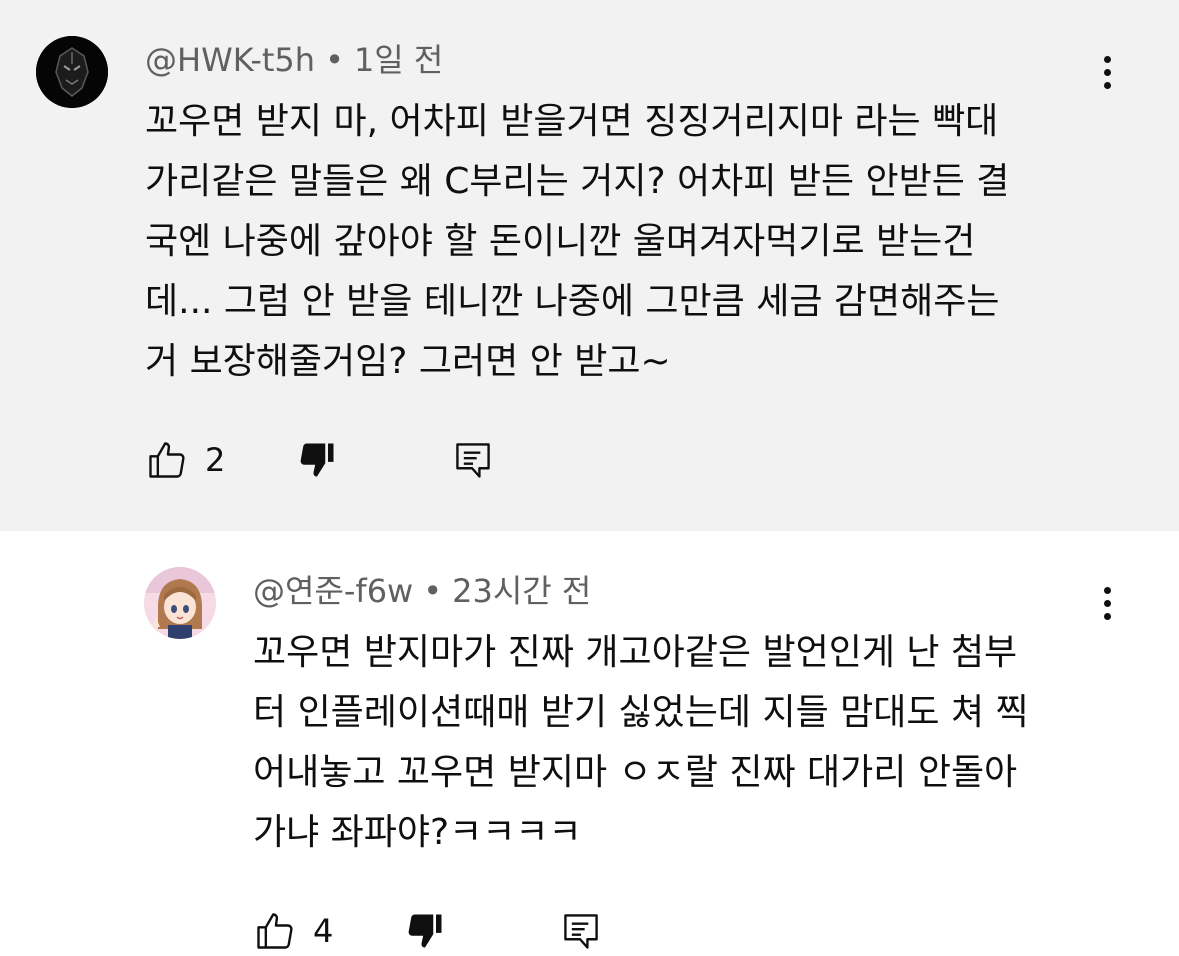 The width and height of the screenshot is (1179, 956). What do you see at coordinates (422, 591) in the screenshot?
I see `comment-meta: @연준-f6w • 23시간 전` at bounding box center [422, 591].